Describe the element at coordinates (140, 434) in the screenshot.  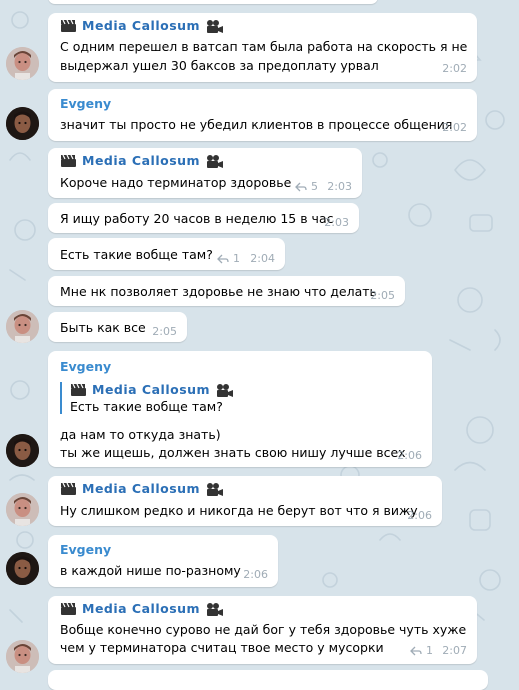
I see `message-text: да нам то откуда знать)` at that location.